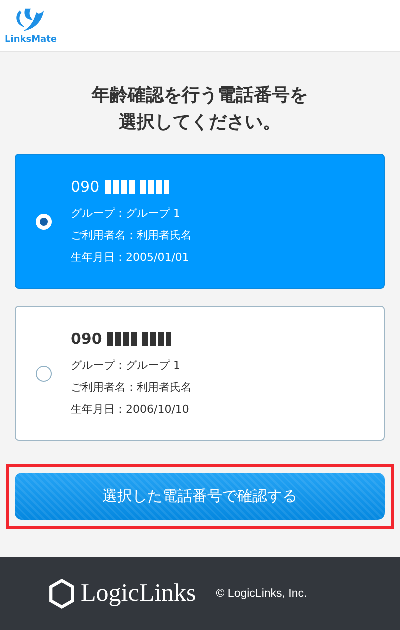 This screenshot has width=400, height=630. I want to click on logo-text: LinksMate, so click(31, 39).